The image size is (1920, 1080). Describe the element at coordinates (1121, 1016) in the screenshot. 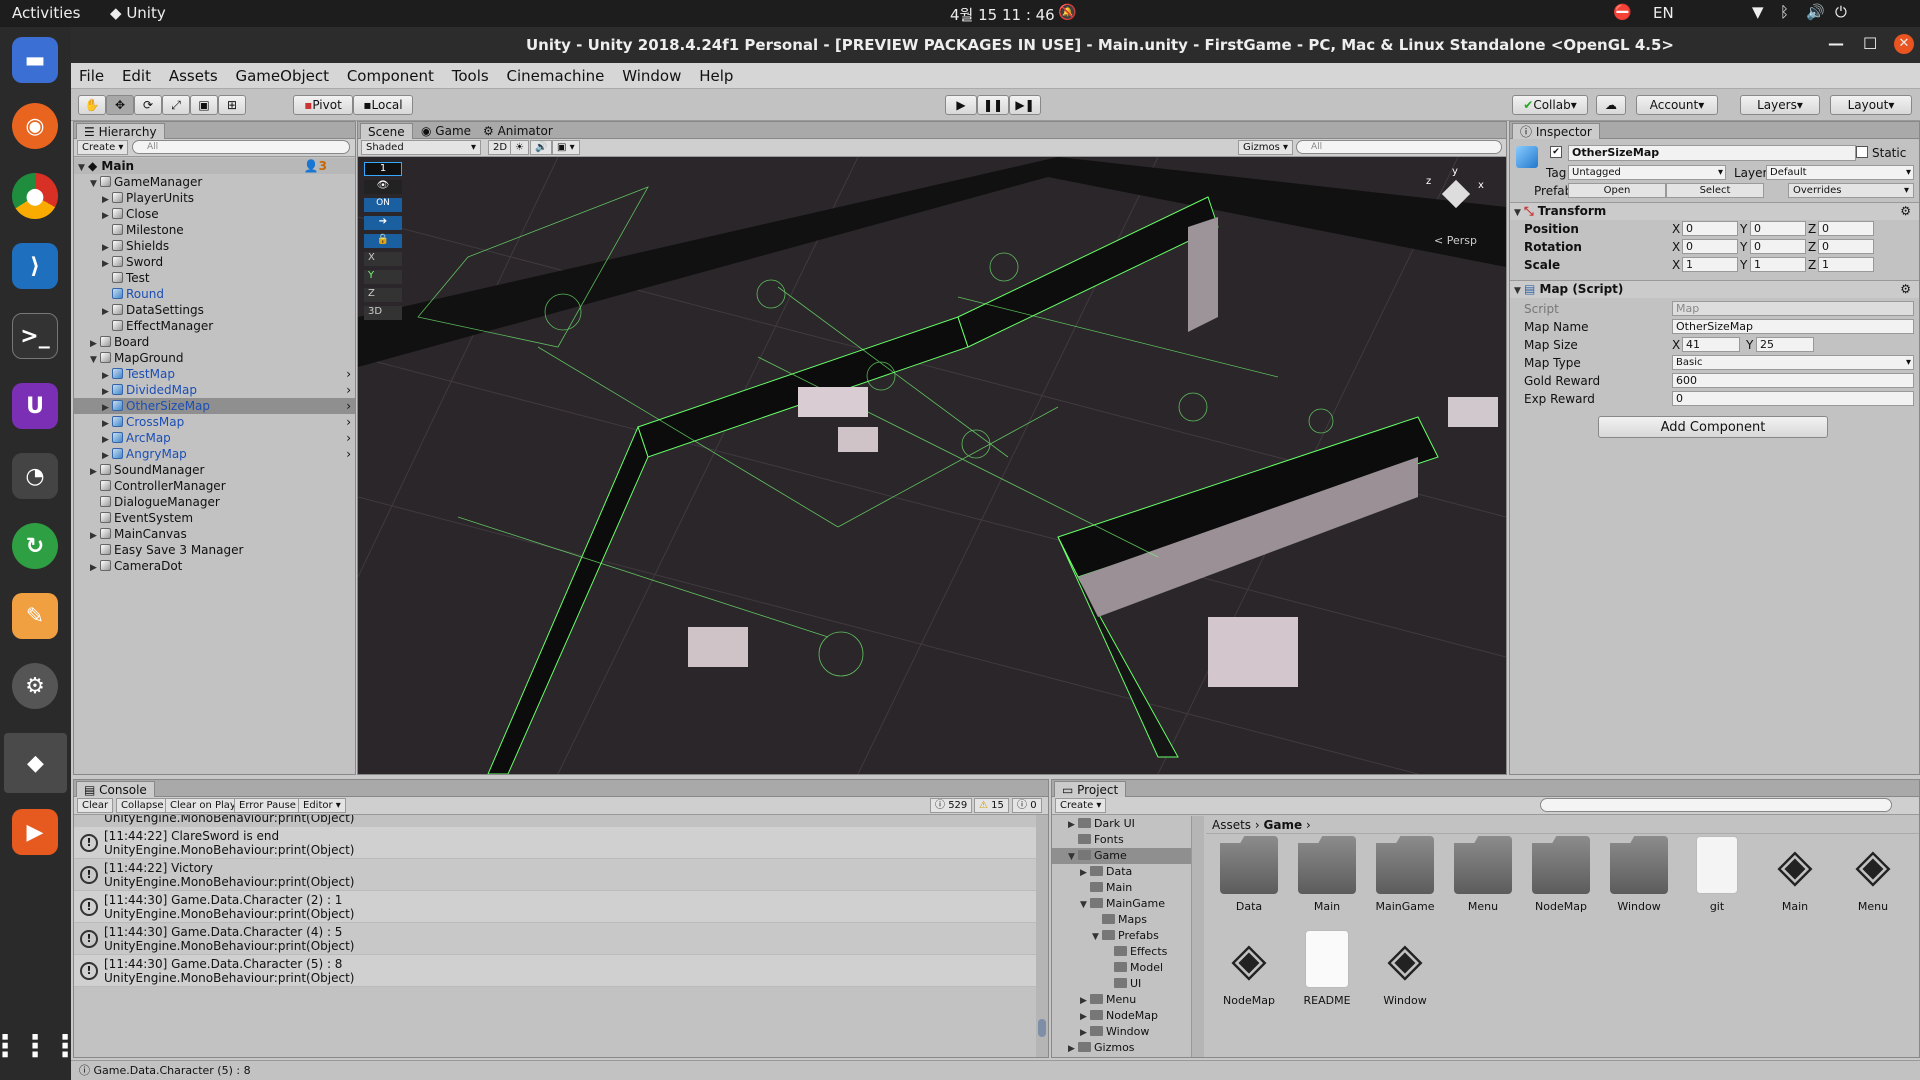

I see `project-tree-item: ▶ NodeMap` at that location.